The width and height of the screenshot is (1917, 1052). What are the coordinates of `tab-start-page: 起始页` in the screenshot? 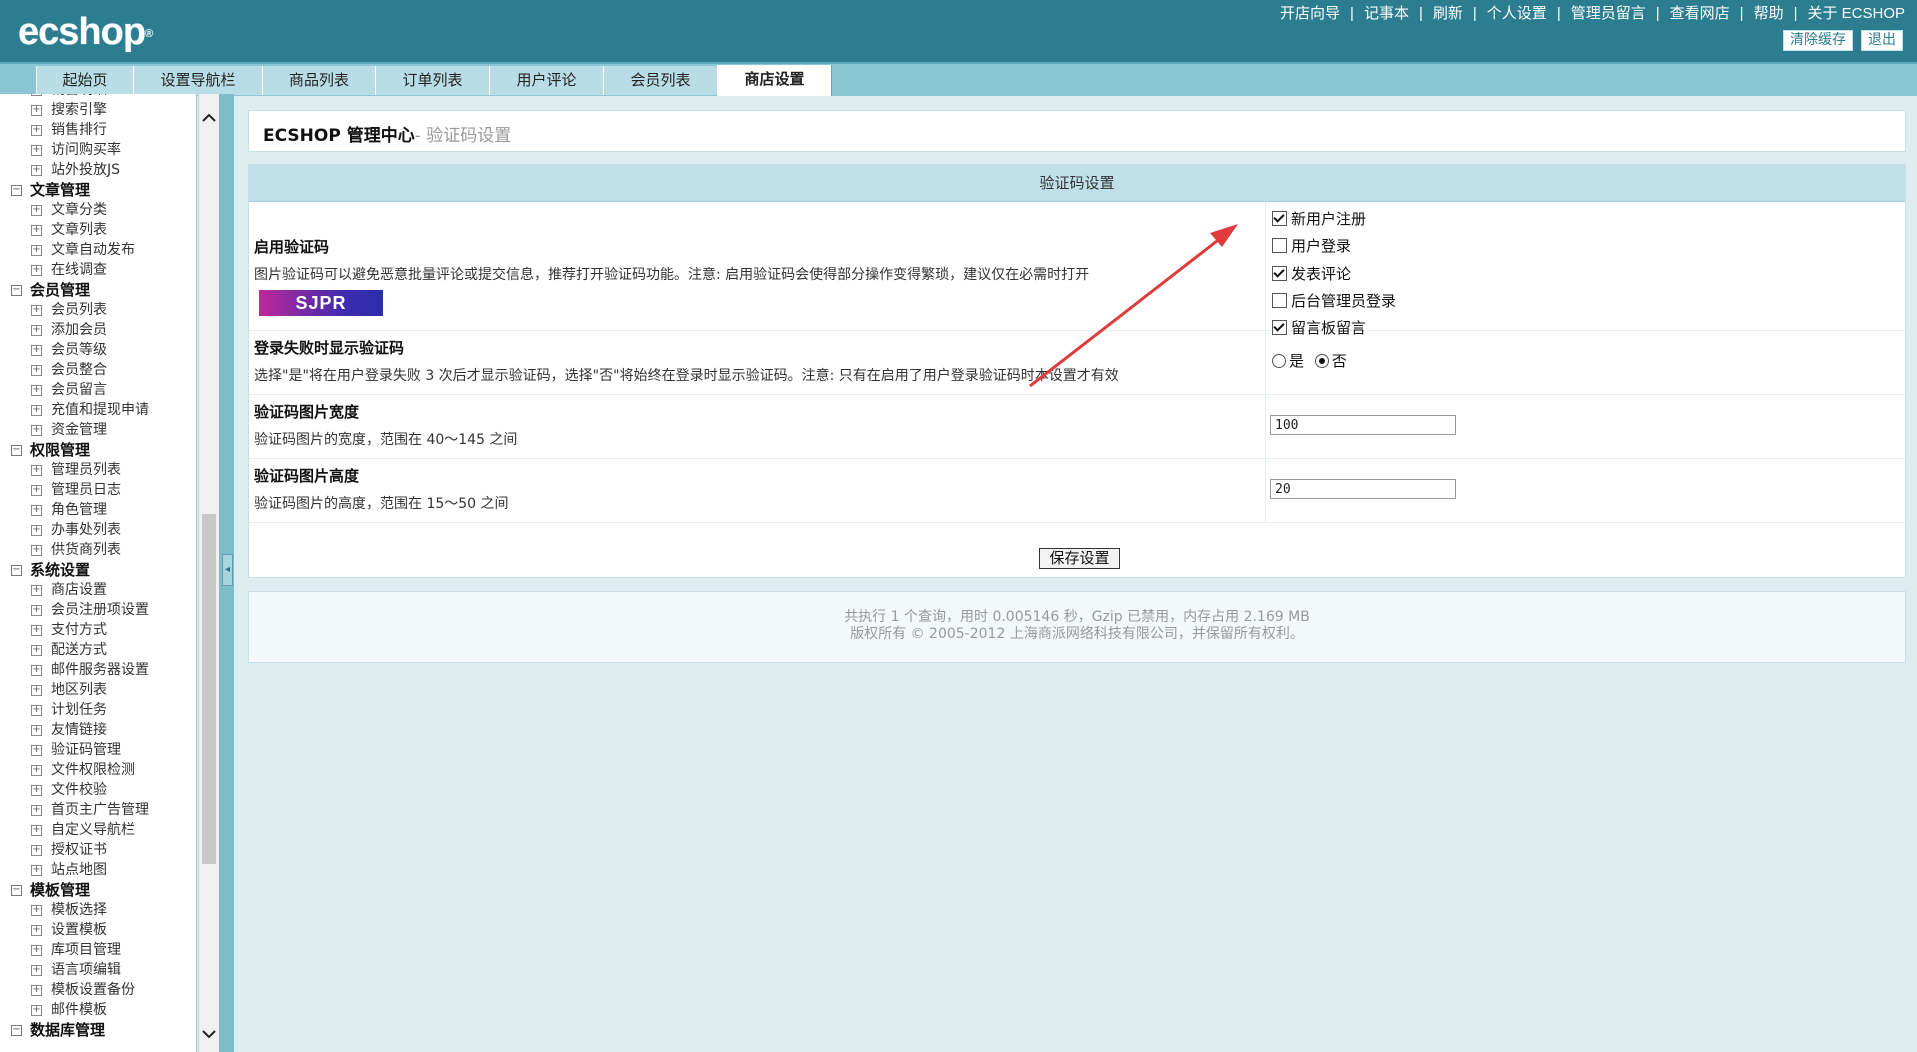 It's located at (85, 80).